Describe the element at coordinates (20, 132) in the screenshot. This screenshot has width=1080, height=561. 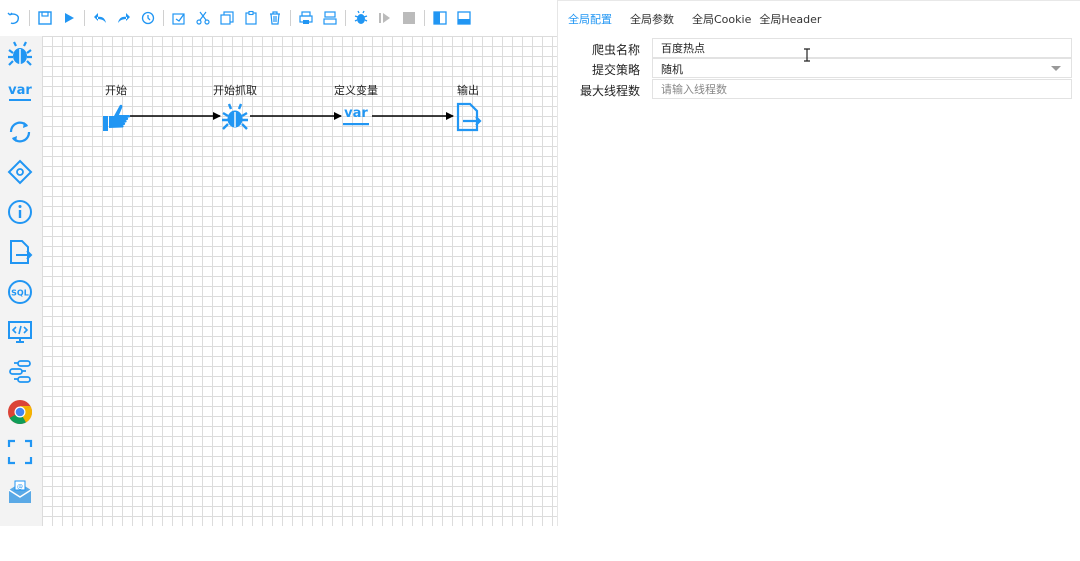
I see `loop-icon` at that location.